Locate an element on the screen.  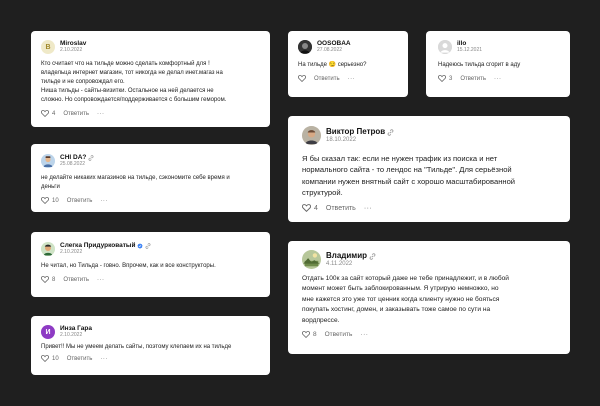
comment-date: 27.08.2022 is located at coordinates (330, 50).